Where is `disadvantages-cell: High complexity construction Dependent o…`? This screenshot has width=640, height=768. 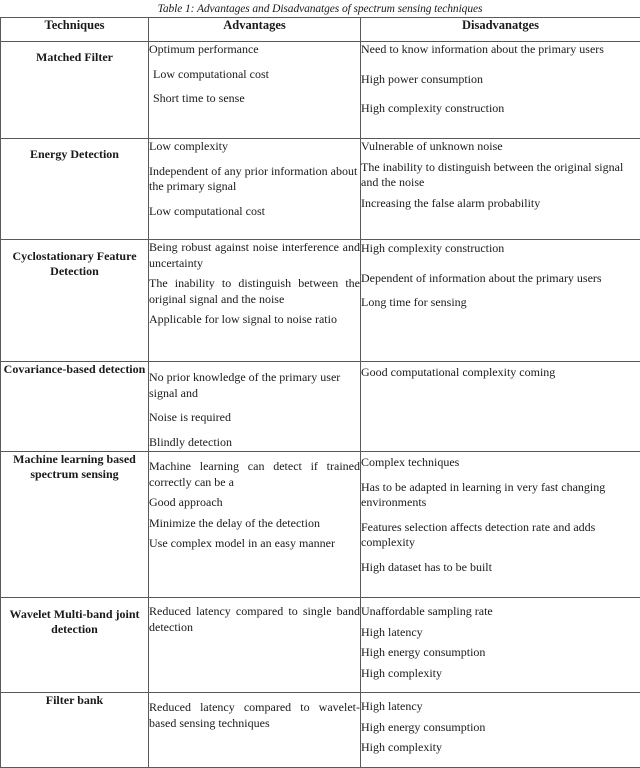 disadvantages-cell: High complexity construction Dependent o… is located at coordinates (500, 300).